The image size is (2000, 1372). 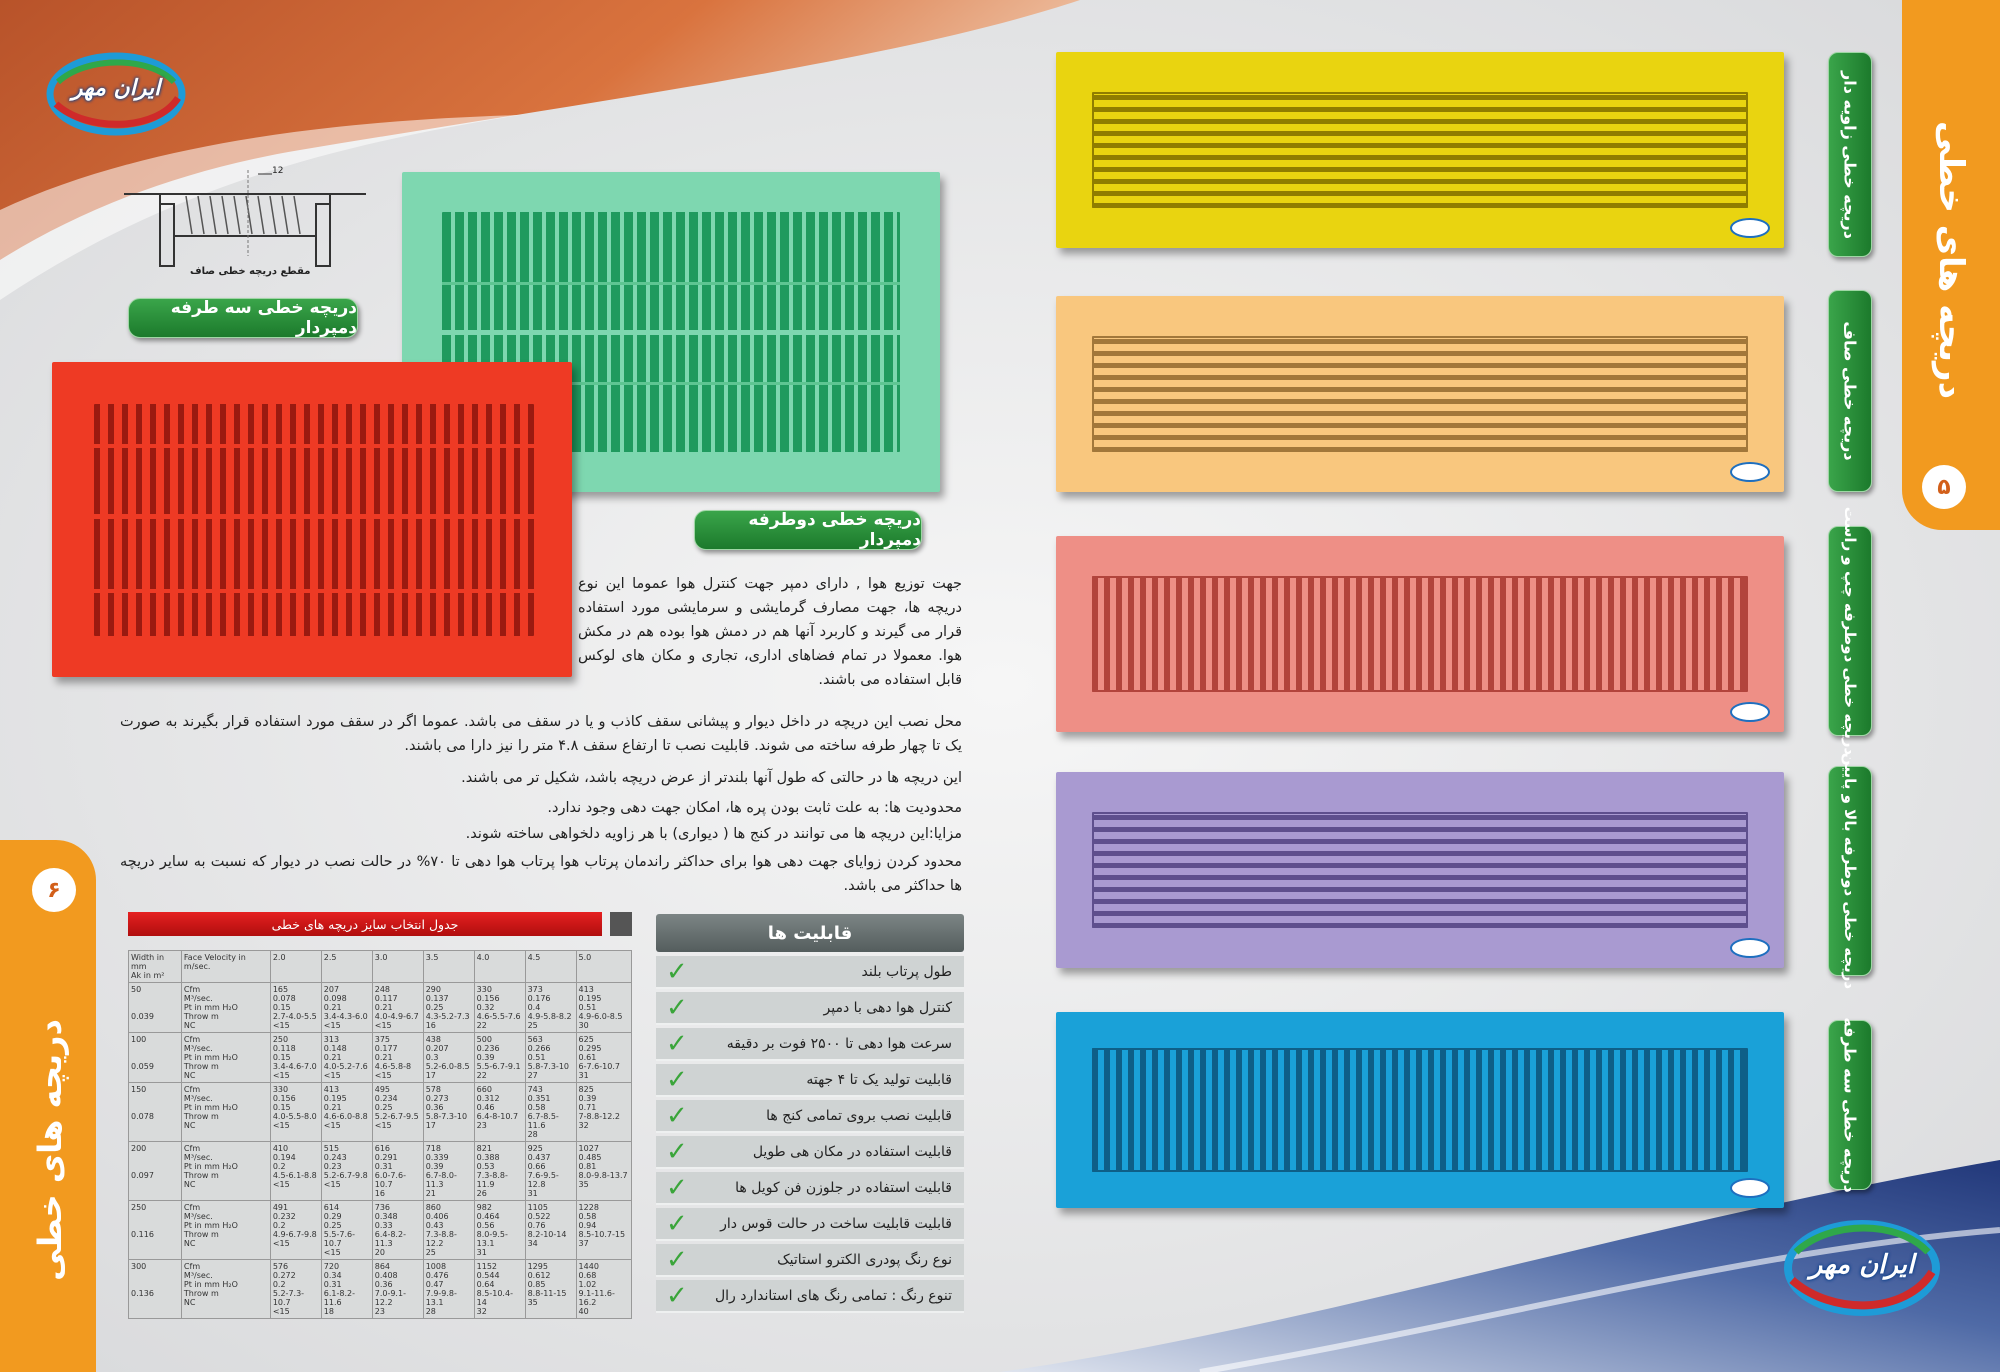 What do you see at coordinates (810, 972) in the screenshot?
I see `feature-item: طول پرتاب بلند ✓` at bounding box center [810, 972].